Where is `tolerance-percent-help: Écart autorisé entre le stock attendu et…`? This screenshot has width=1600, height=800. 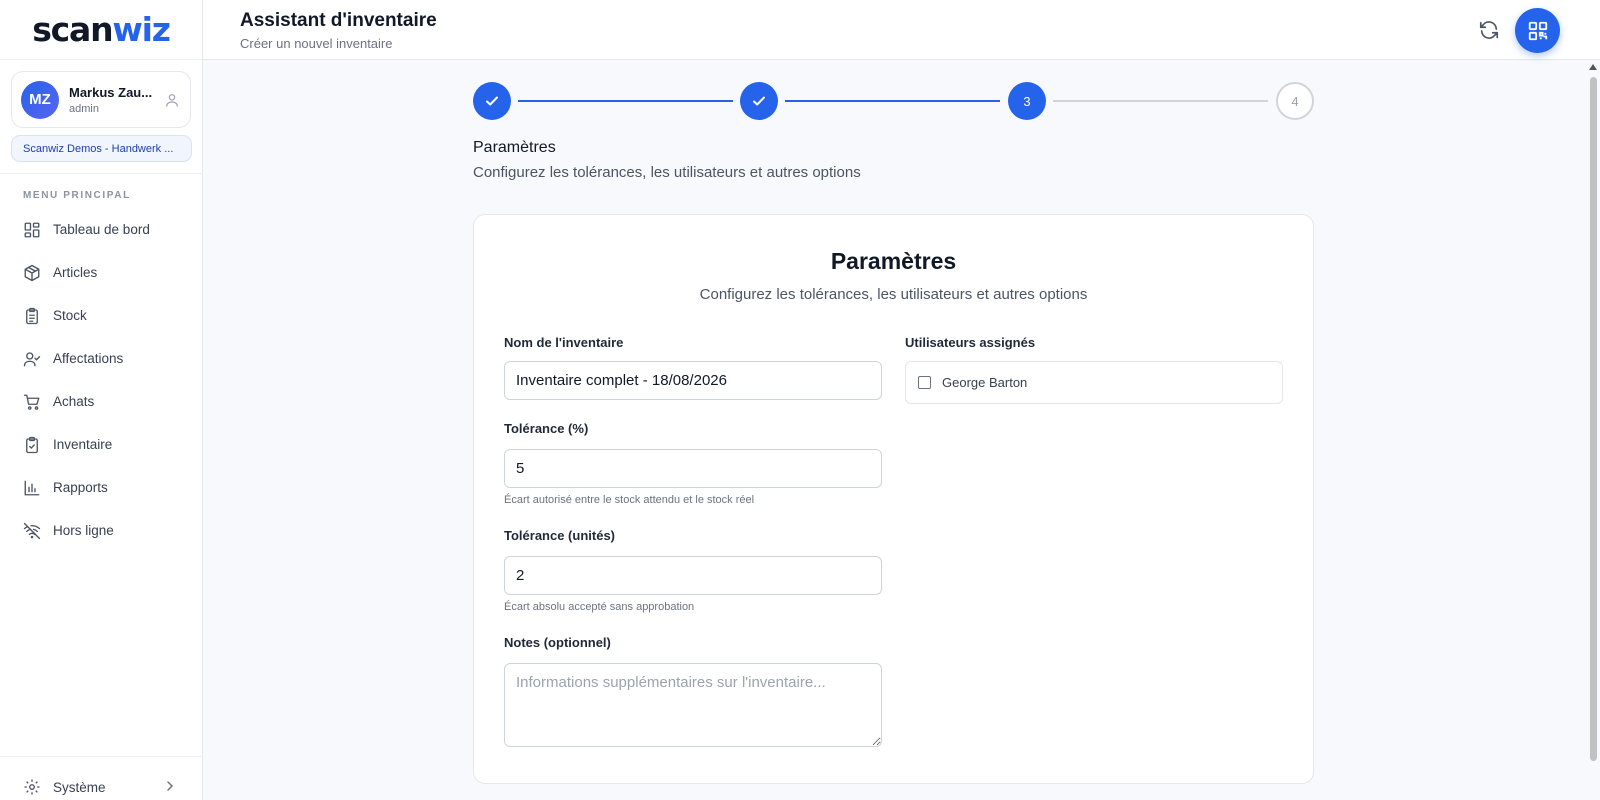 tolerance-percent-help: Écart autorisé entre le stock attendu et… is located at coordinates (629, 500).